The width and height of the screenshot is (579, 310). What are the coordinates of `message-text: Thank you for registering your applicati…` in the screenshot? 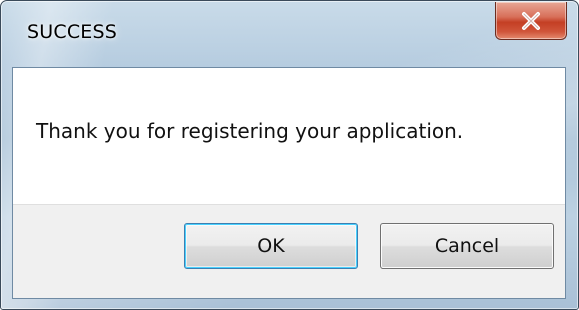 It's located at (250, 131).